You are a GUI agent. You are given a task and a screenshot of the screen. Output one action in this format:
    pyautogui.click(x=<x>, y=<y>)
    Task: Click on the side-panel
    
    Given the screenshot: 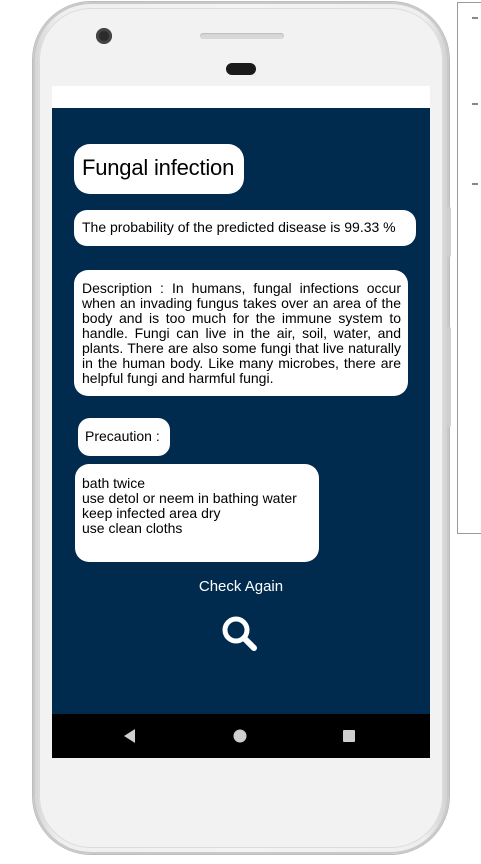 What is the action you would take?
    pyautogui.click(x=469, y=268)
    